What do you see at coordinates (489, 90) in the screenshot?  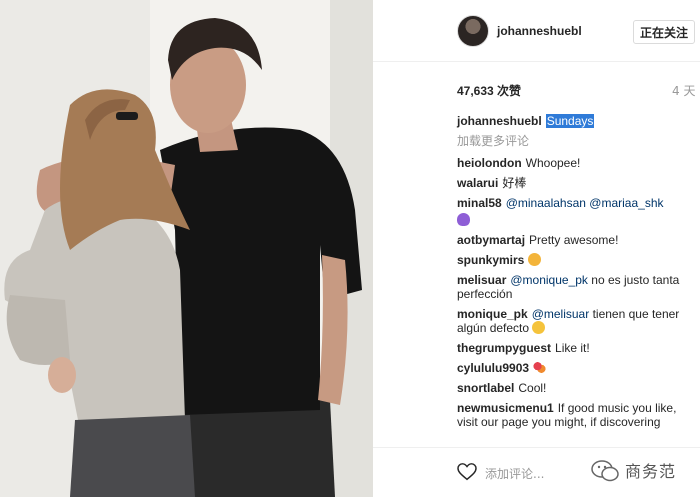 I see `likes-count: 47,633 次赞` at bounding box center [489, 90].